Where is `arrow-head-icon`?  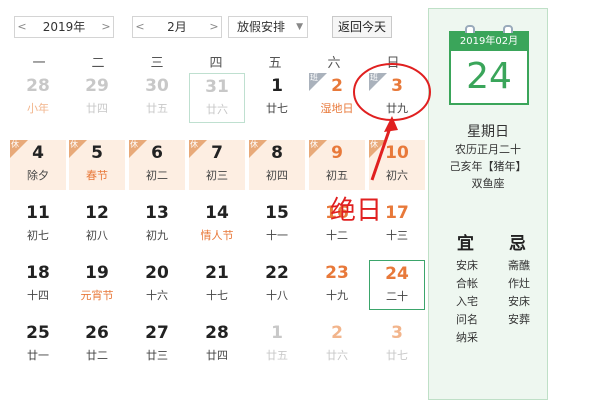
arrow-head-icon is located at coordinates (391, 124).